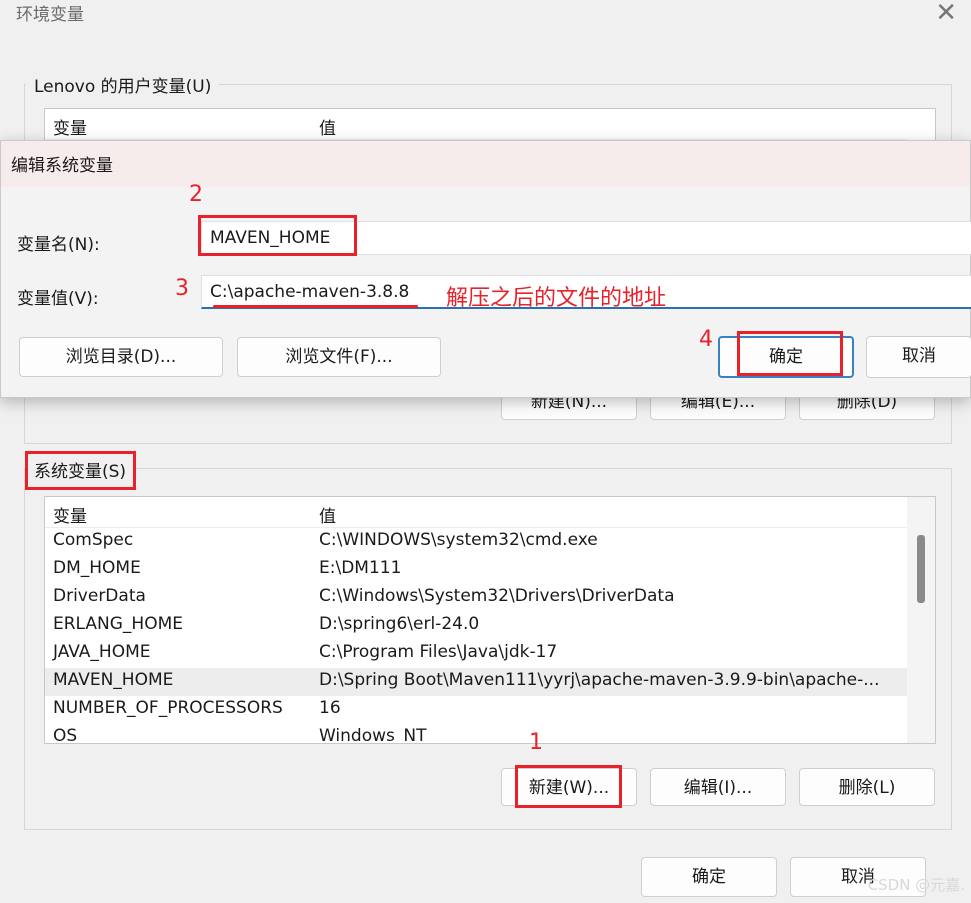 The image size is (971, 903). What do you see at coordinates (168, 708) in the screenshot?
I see `variable-name: NUMBER_OF_PROCESSORS` at bounding box center [168, 708].